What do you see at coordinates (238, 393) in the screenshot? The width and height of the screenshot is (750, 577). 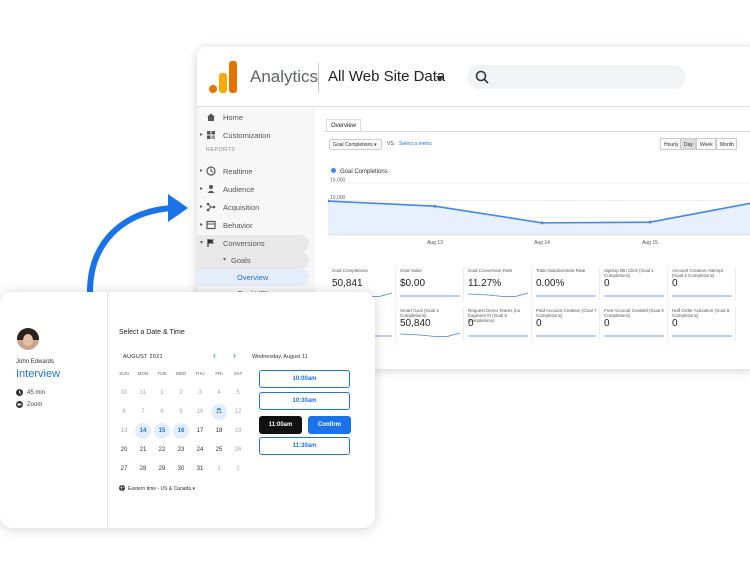 I see `calendar-day: 5` at bounding box center [238, 393].